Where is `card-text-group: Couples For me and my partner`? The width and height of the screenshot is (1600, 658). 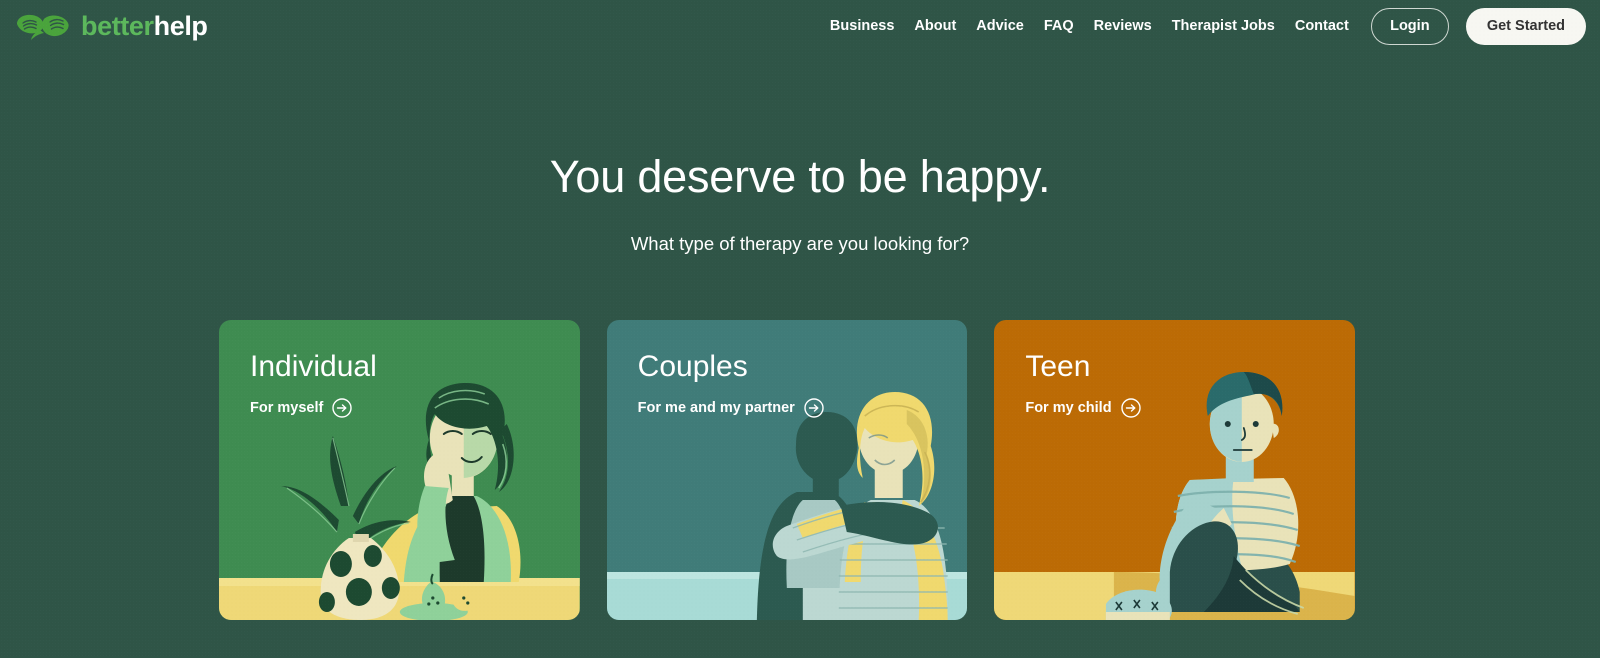 card-text-group: Couples For me and my partner is located at coordinates (731, 384).